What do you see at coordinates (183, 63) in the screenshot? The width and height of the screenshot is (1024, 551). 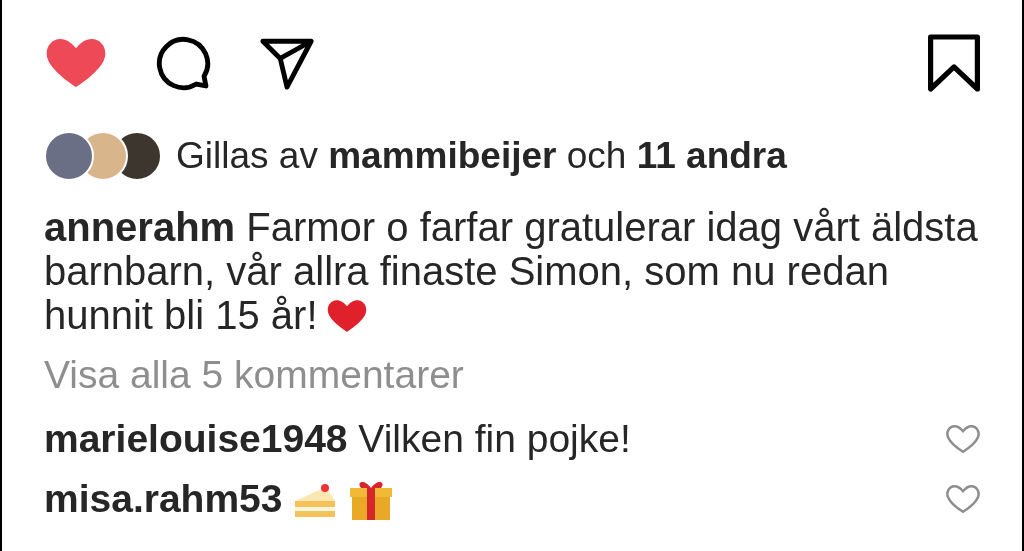 I see `comment-icon` at bounding box center [183, 63].